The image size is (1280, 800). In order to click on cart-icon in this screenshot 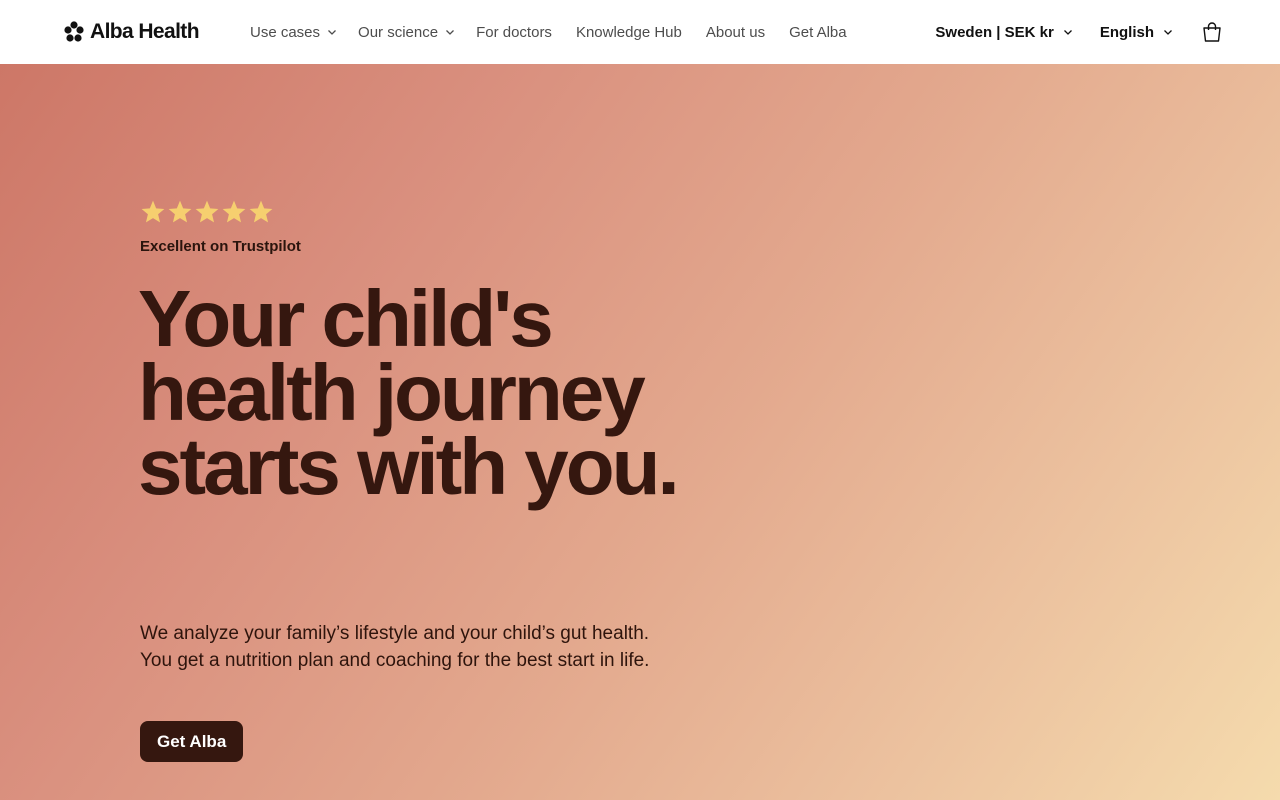, I will do `click(1212, 32)`.